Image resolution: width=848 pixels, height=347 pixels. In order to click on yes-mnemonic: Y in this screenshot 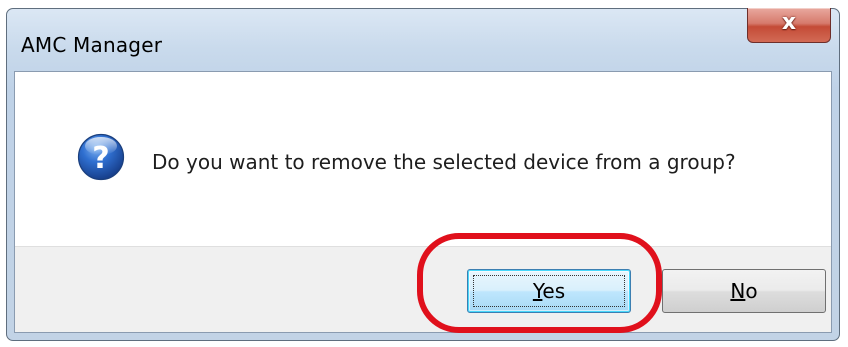, I will do `click(537, 291)`.